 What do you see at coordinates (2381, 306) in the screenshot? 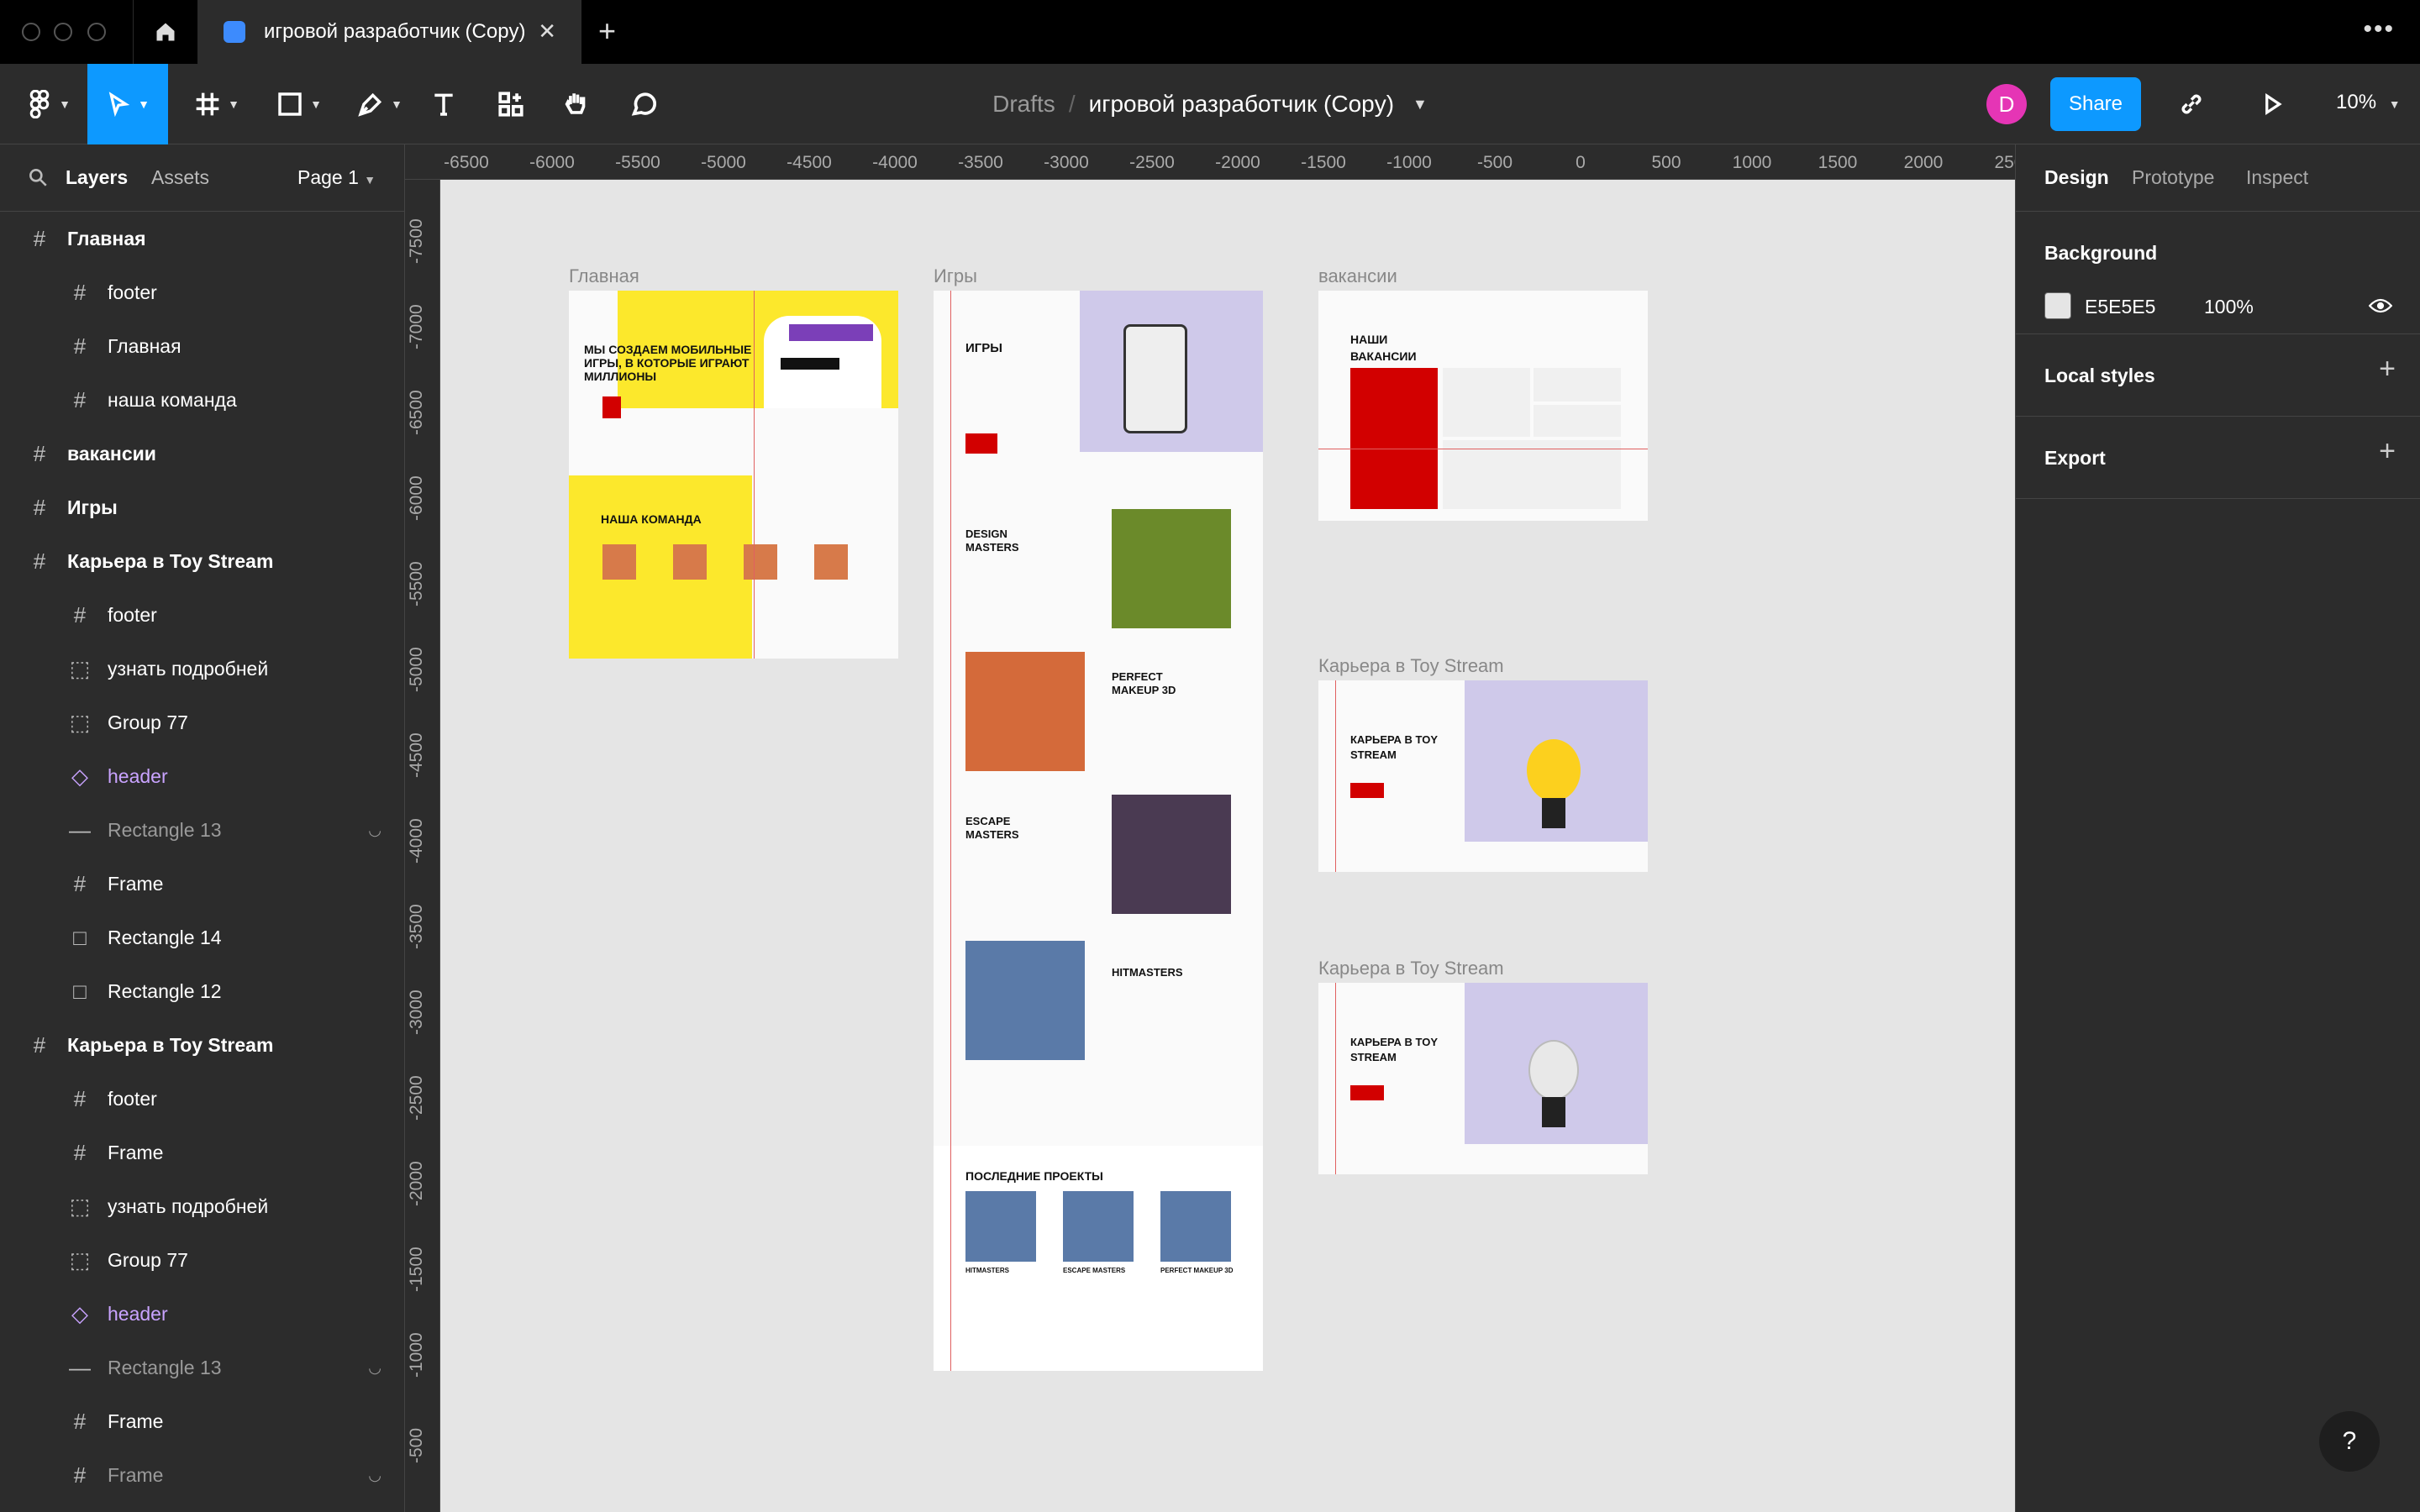
I see `eye-icon` at bounding box center [2381, 306].